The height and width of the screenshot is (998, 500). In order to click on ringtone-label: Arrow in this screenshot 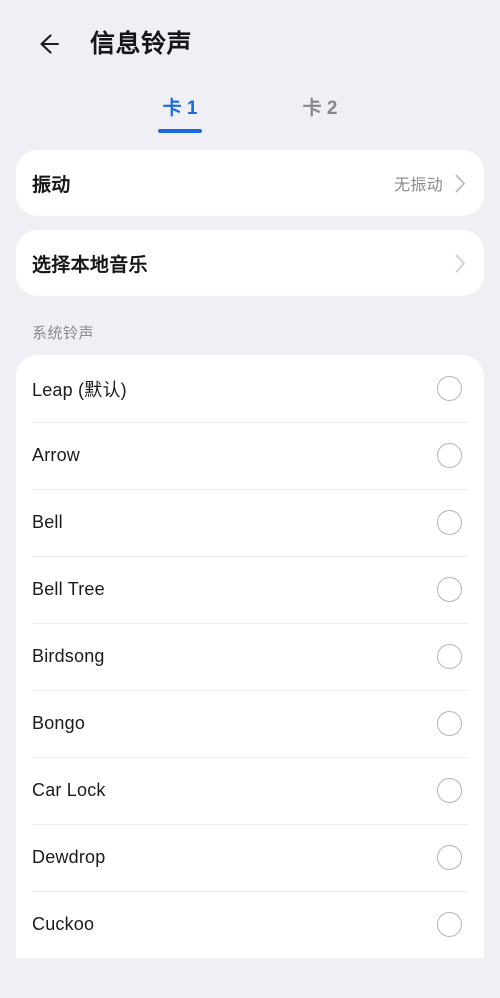, I will do `click(56, 455)`.